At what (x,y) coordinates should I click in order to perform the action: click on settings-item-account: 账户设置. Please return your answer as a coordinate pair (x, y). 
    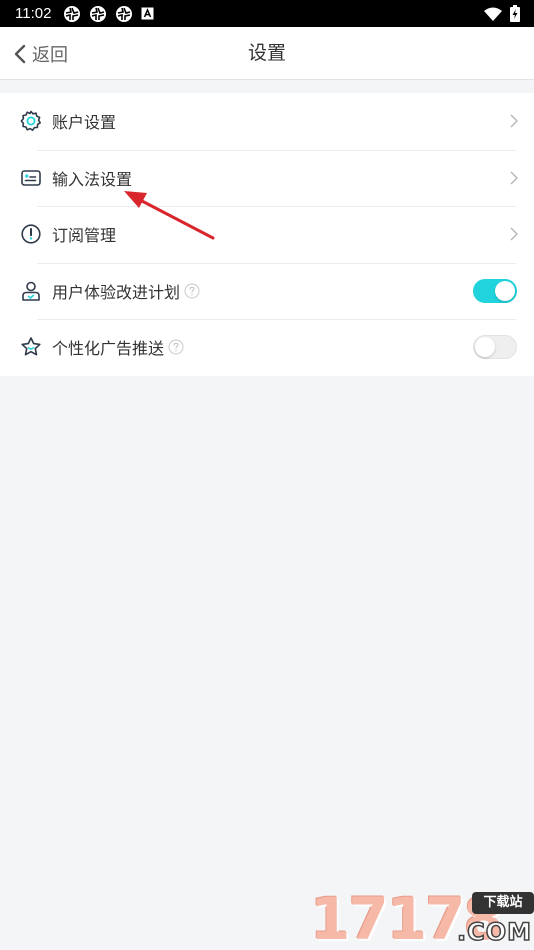
    Looking at the image, I should click on (267, 121).